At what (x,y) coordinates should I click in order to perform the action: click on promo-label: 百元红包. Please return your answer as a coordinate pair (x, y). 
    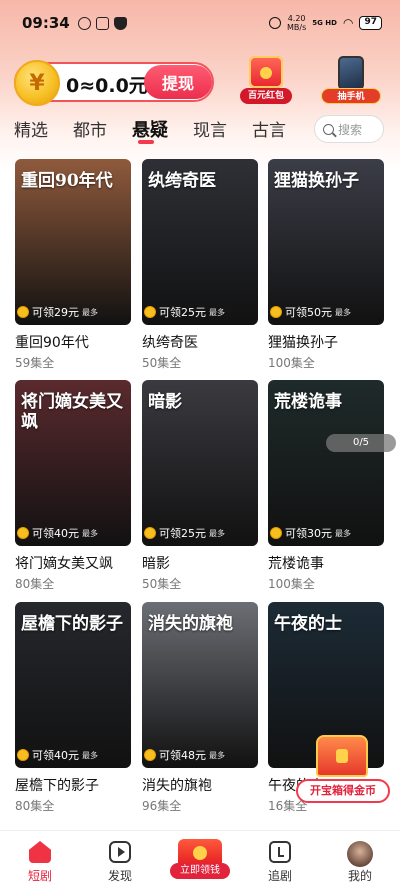
    Looking at the image, I should click on (266, 96).